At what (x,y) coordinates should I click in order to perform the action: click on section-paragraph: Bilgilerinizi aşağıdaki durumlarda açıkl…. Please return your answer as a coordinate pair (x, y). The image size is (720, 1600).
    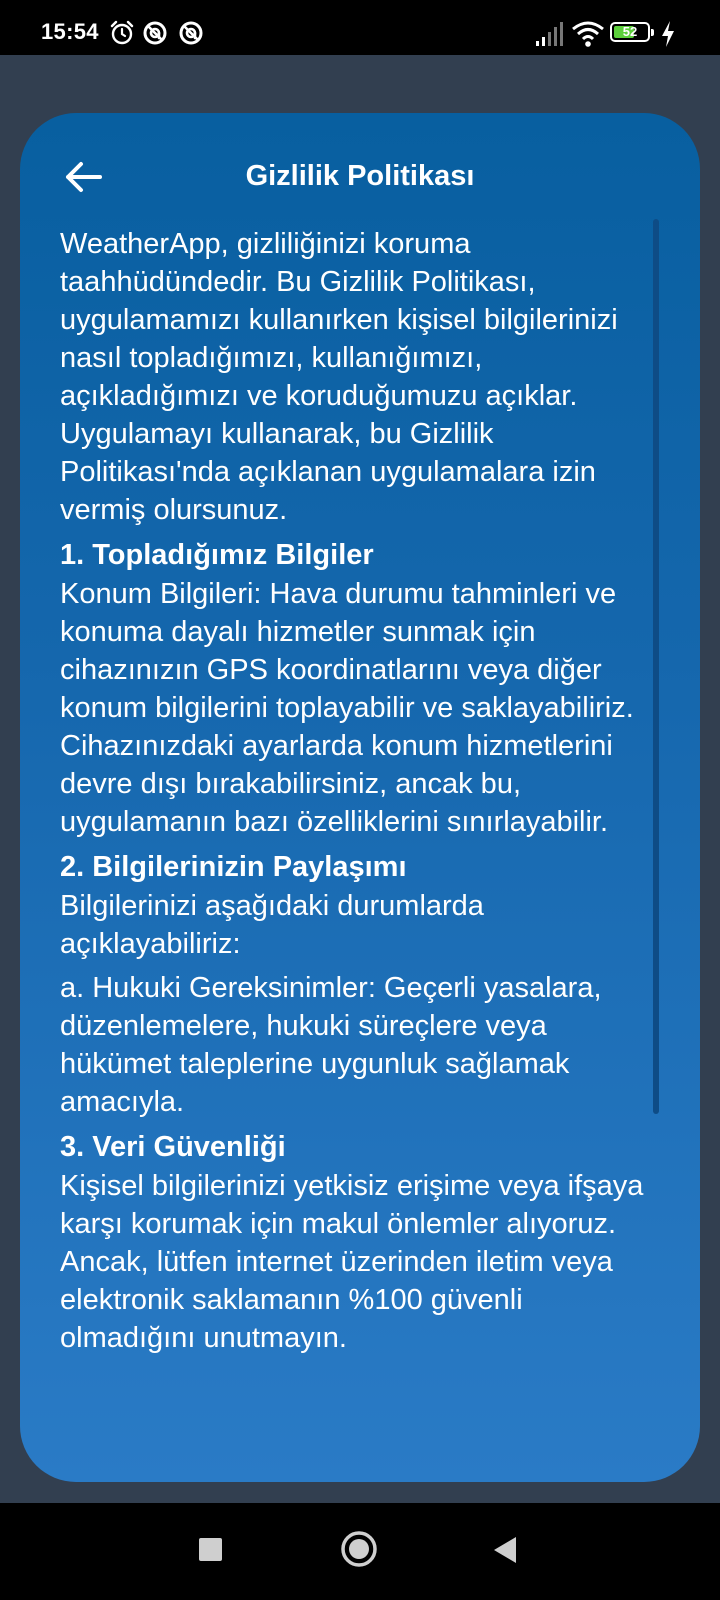
    Looking at the image, I should click on (272, 925).